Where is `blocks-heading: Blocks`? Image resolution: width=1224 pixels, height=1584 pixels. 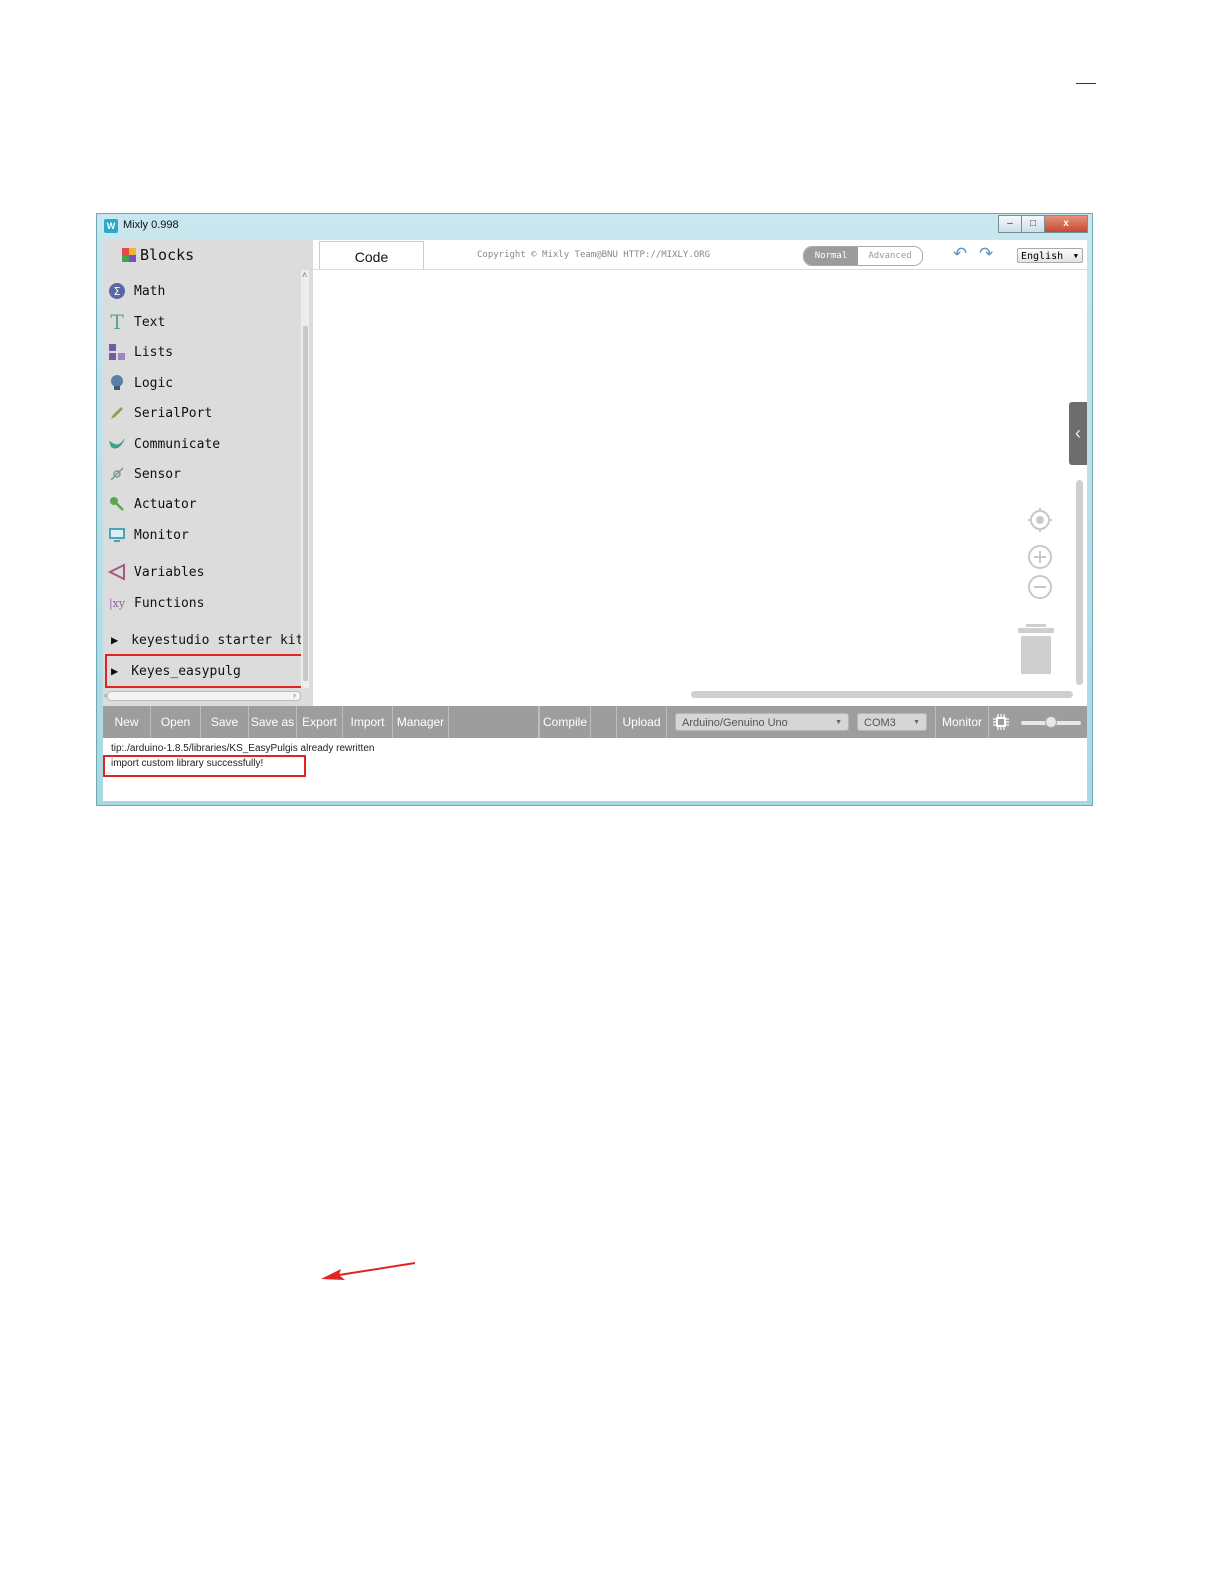 blocks-heading: Blocks is located at coordinates (157, 255).